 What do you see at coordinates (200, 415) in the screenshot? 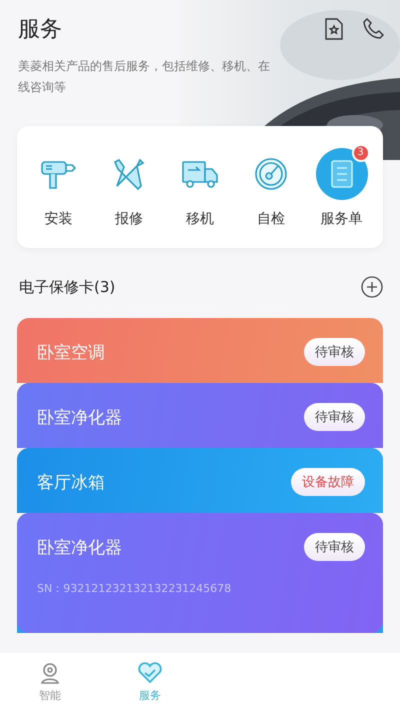
I see `warranty-card: 卧室净化器 待审核` at bounding box center [200, 415].